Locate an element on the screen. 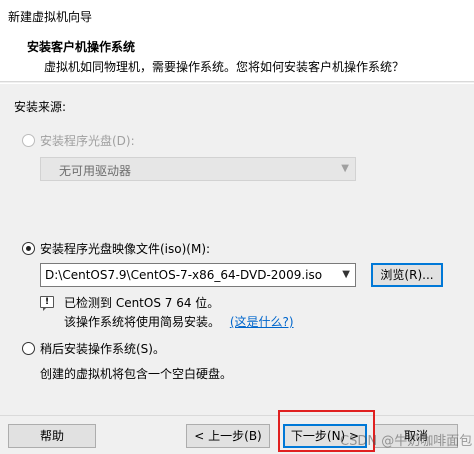 The height and width of the screenshot is (454, 474). help-button: 帮助 is located at coordinates (52, 436).